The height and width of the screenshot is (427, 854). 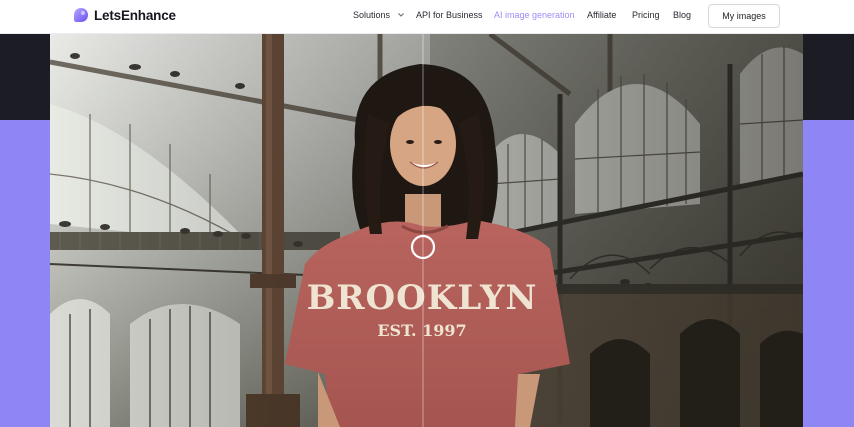 I want to click on nav-api-for-business: API for Business, so click(x=449, y=15).